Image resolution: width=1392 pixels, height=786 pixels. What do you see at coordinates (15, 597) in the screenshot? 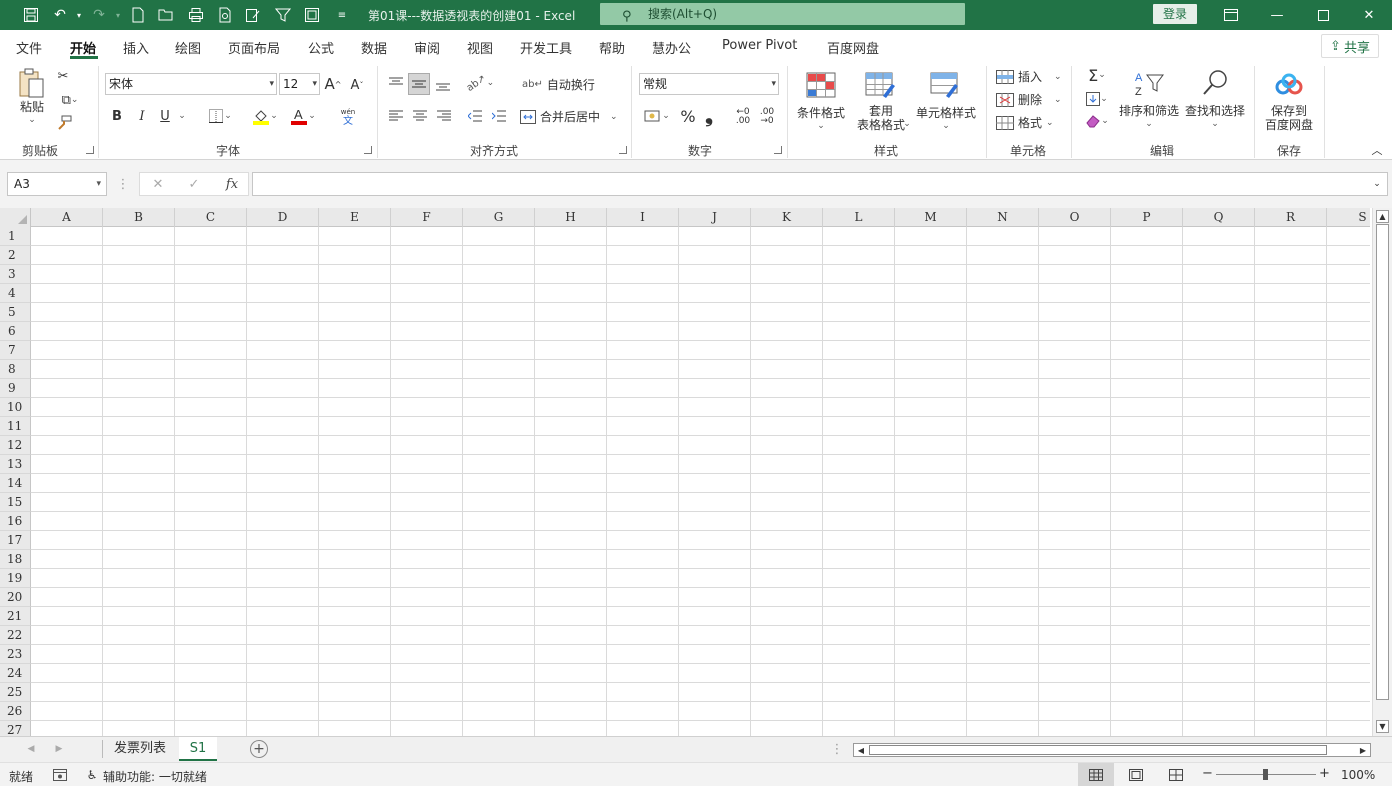
I see `row-header: 20` at bounding box center [15, 597].